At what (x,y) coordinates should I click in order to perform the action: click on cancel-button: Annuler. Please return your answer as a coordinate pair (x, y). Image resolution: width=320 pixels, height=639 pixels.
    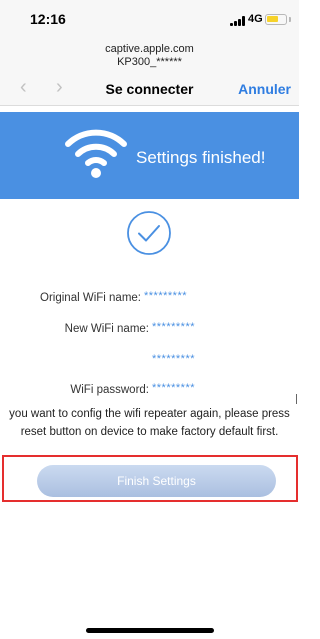
    Looking at the image, I should click on (264, 89).